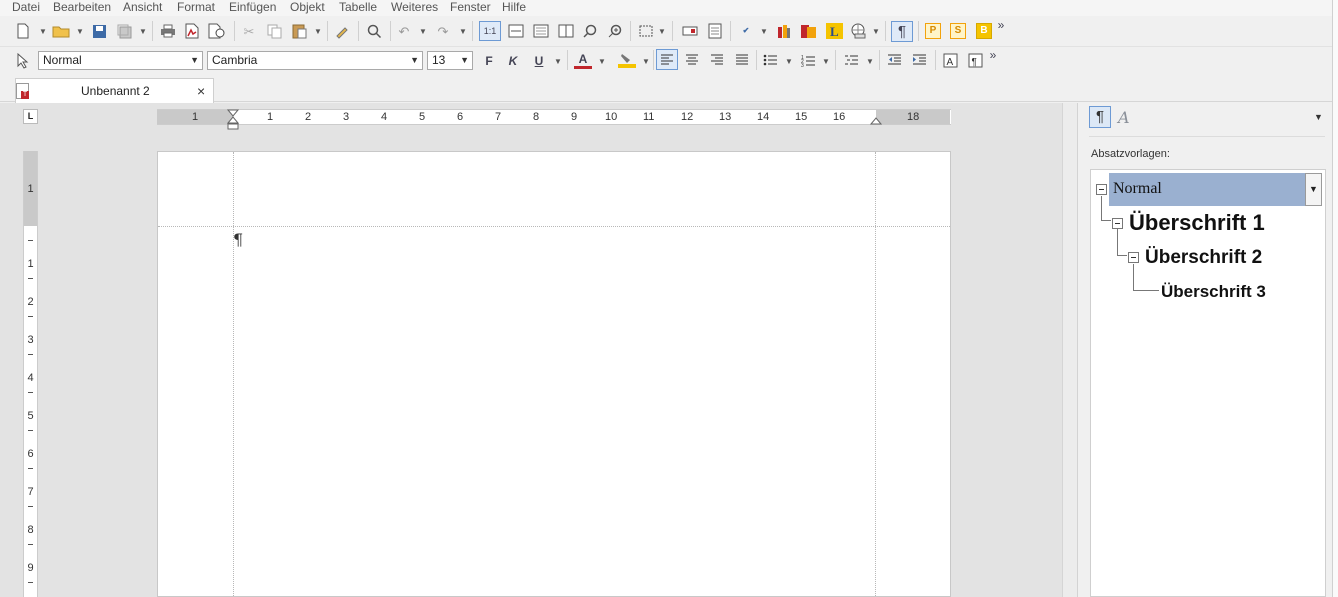 This screenshot has width=1338, height=597. I want to click on basicmaker-button: B, so click(984, 31).